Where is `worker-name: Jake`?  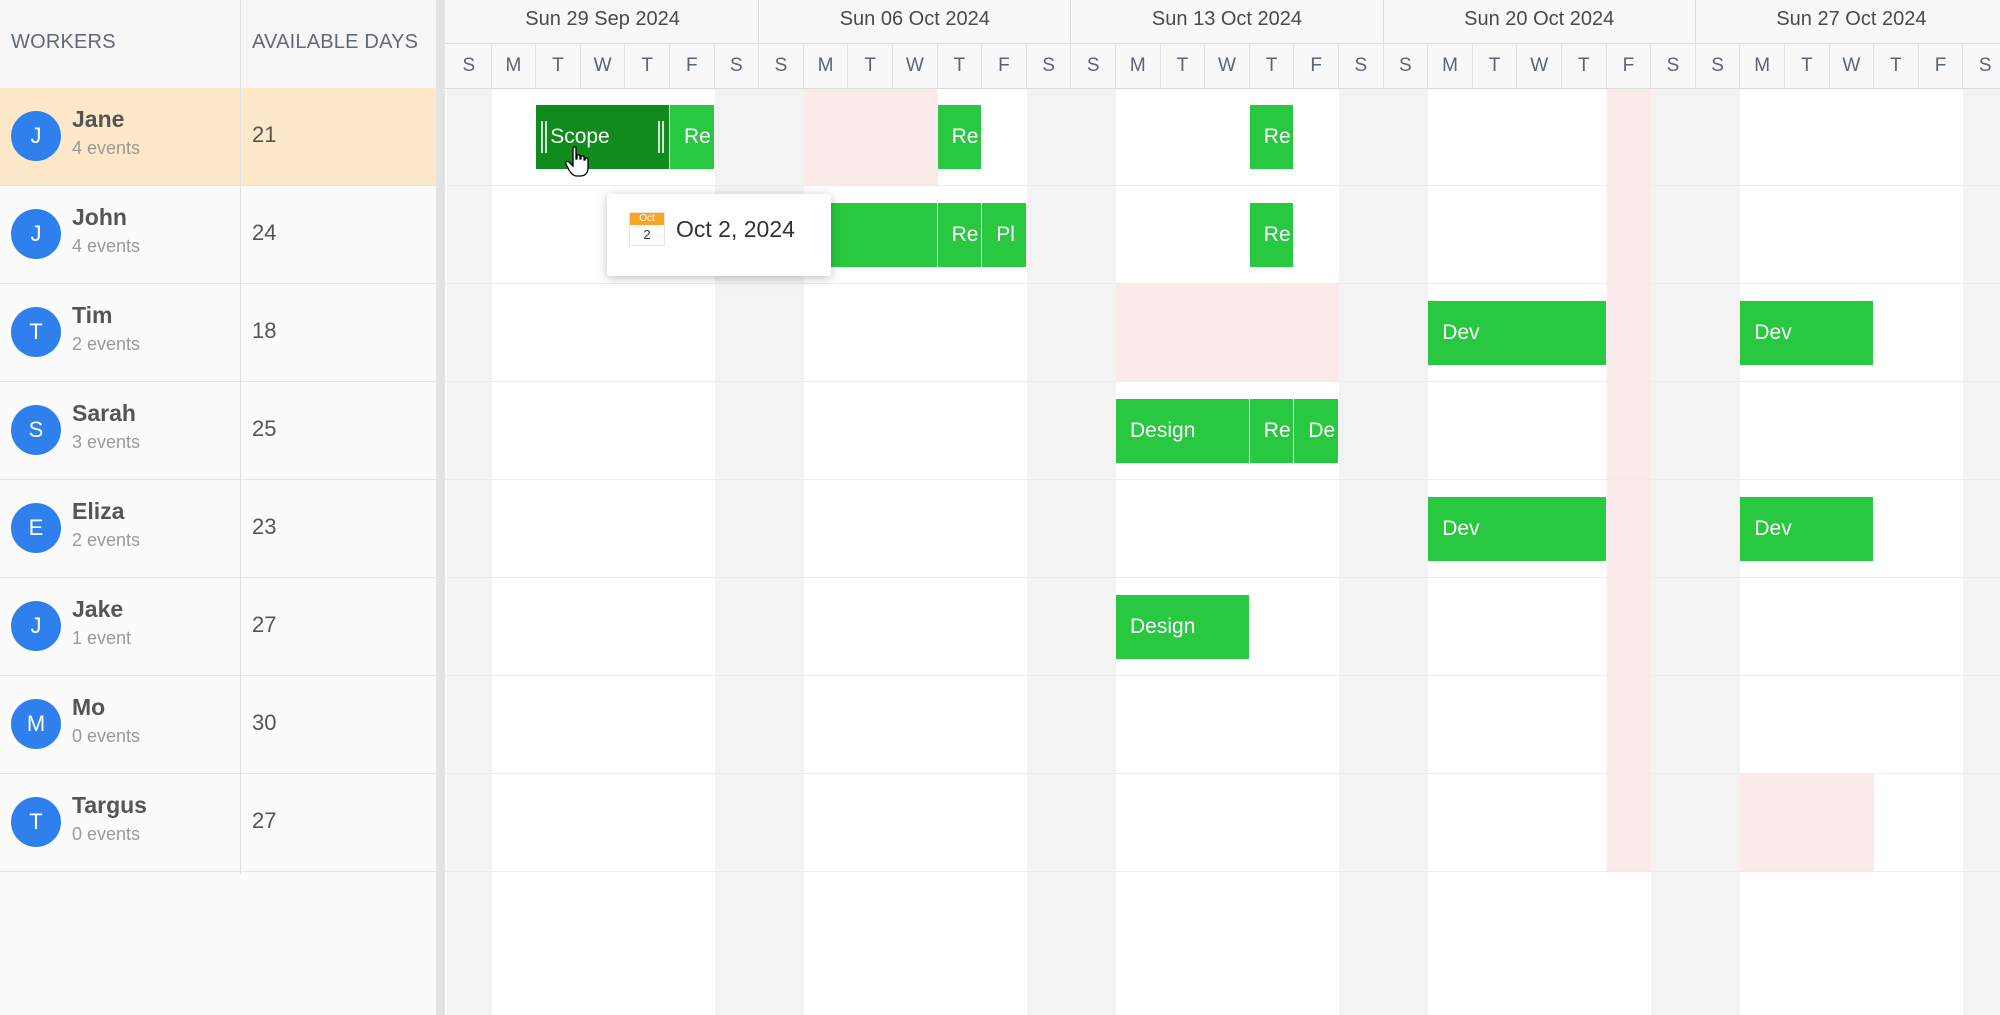
worker-name: Jake is located at coordinates (98, 609).